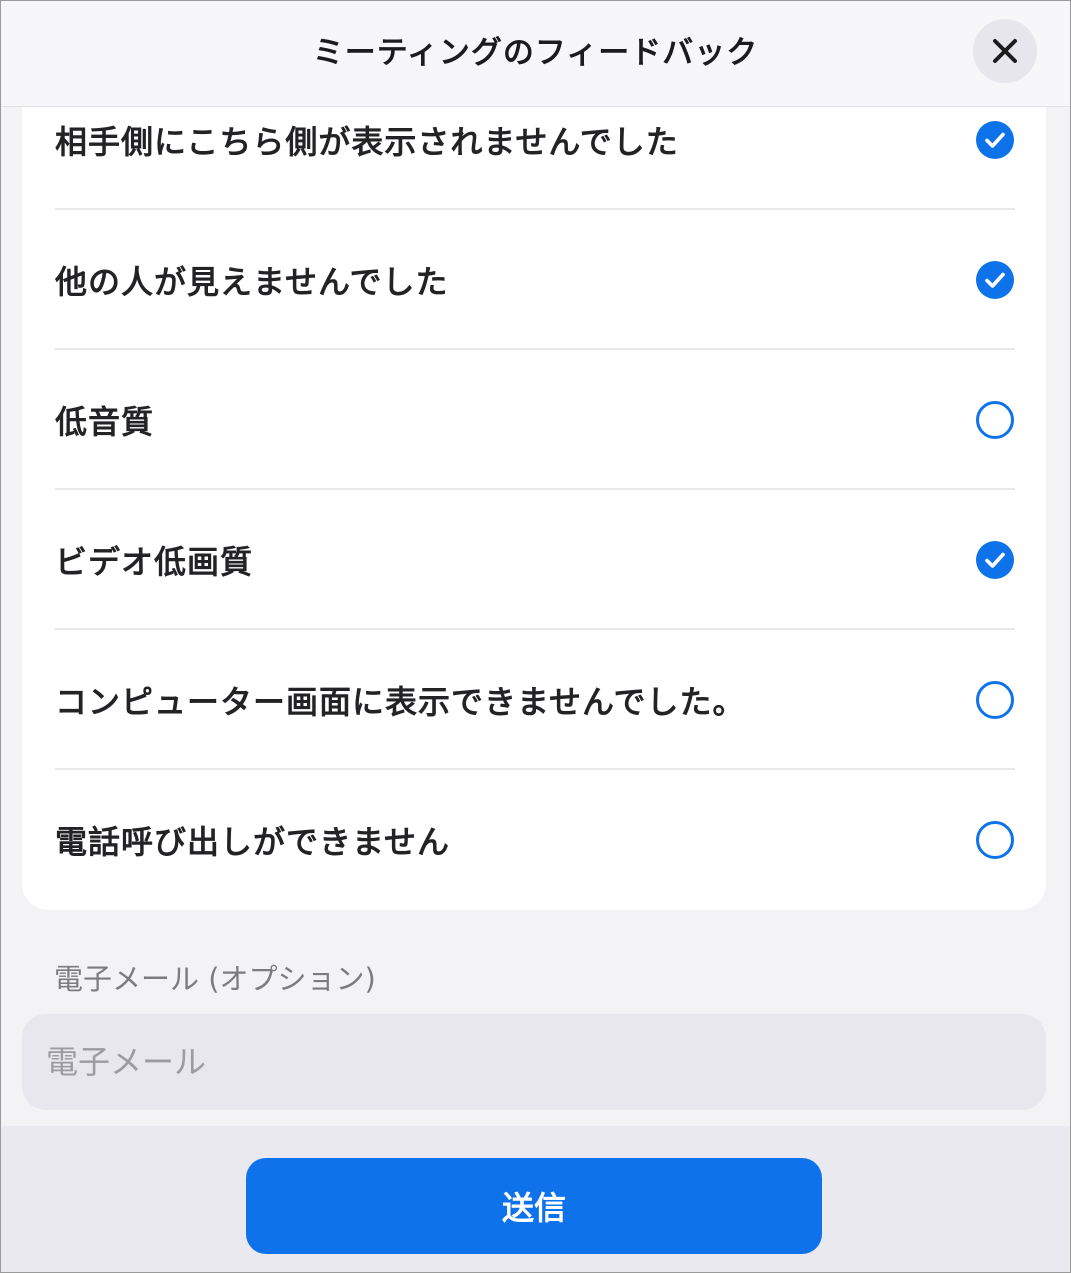 The width and height of the screenshot is (1071, 1273). What do you see at coordinates (154, 562) in the screenshot?
I see `option-label: ビデオ低画質` at bounding box center [154, 562].